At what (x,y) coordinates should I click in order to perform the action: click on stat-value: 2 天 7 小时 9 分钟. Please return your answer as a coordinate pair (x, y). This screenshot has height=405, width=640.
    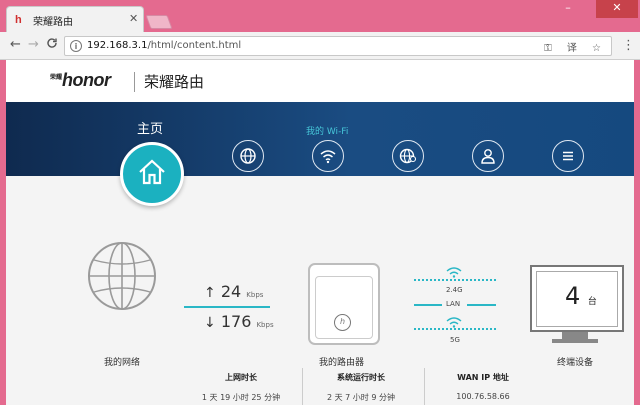
    Looking at the image, I should click on (361, 397).